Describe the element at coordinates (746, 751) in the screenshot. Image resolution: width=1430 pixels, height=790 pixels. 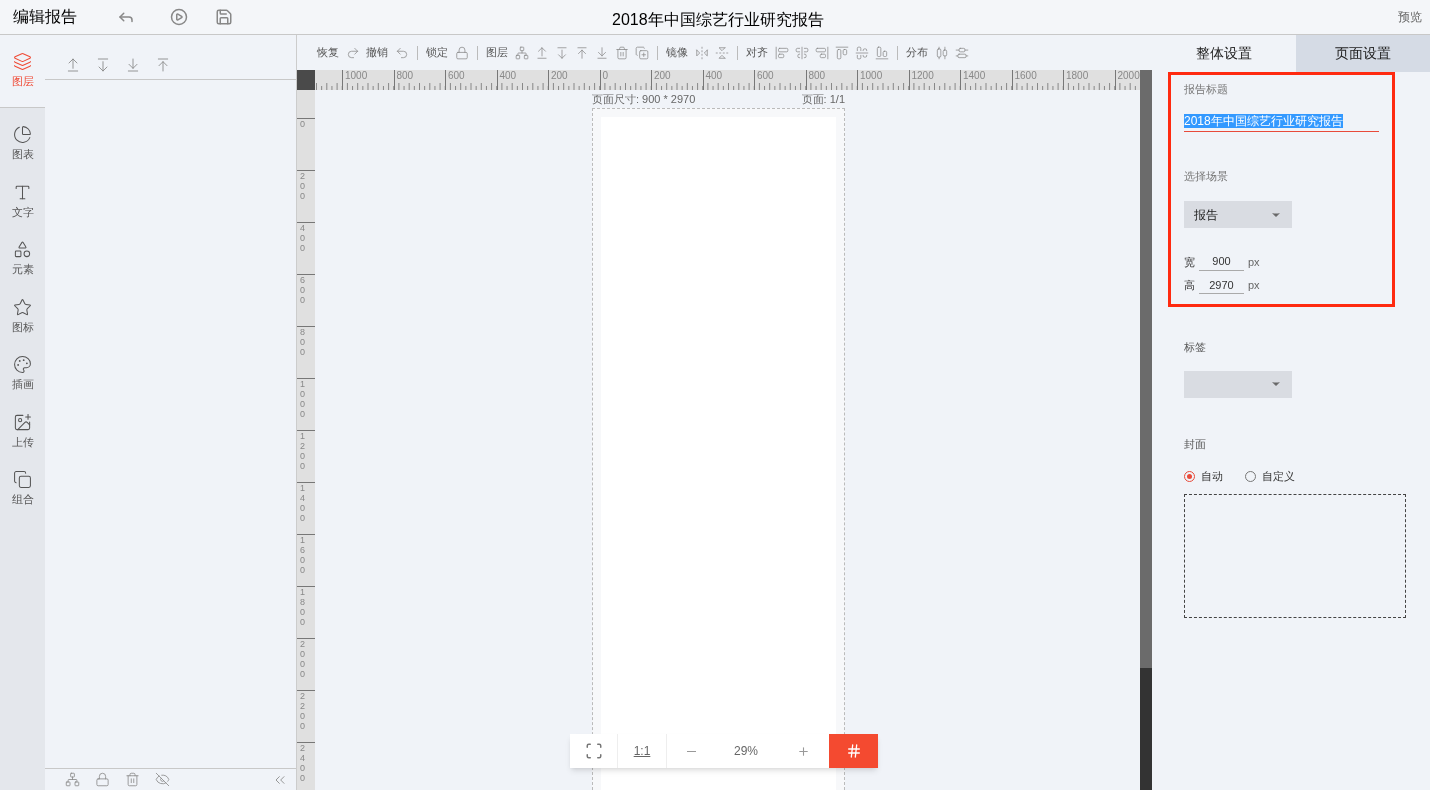
I see `zoom-level: 29%` at that location.